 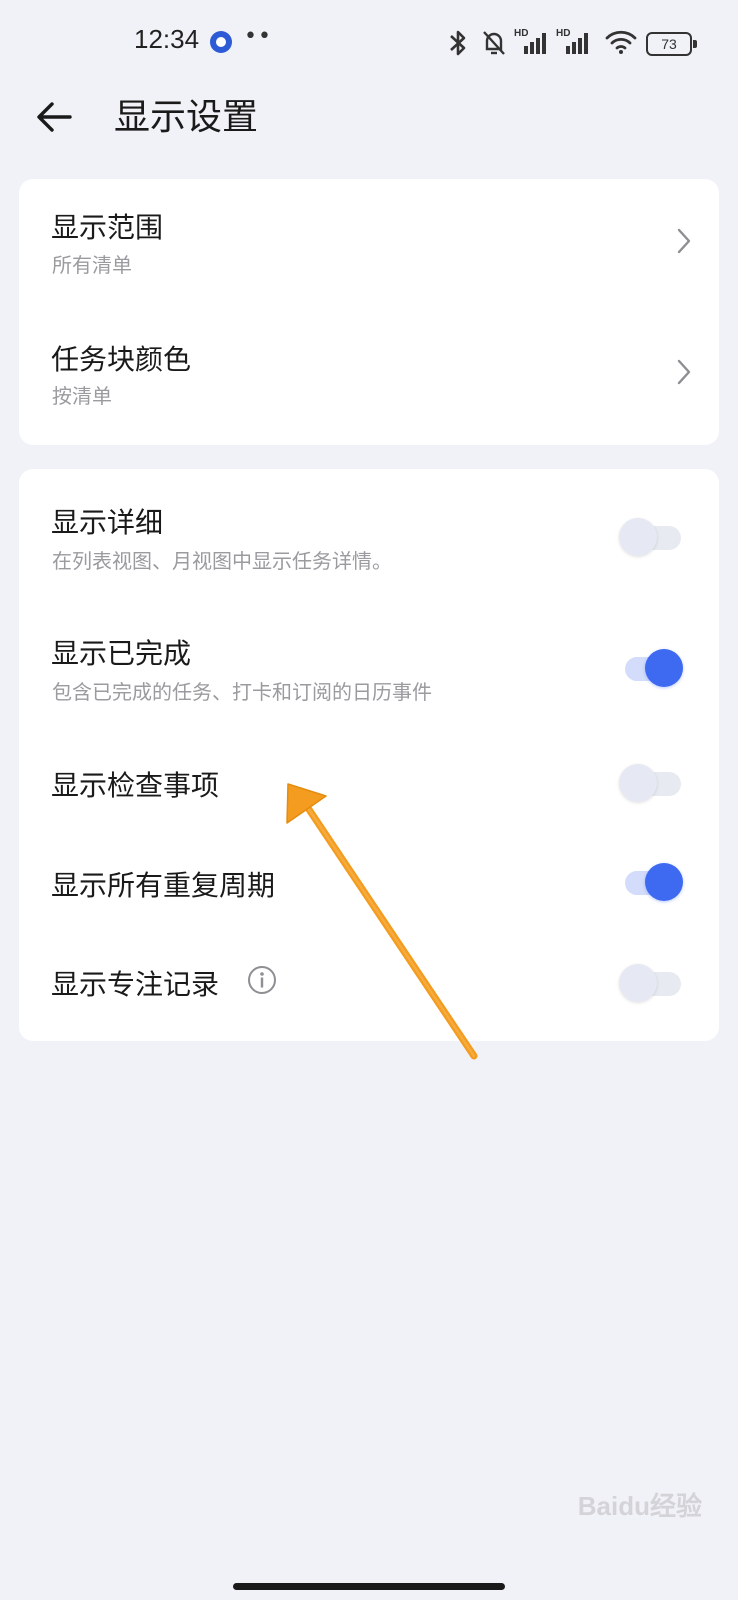 I want to click on task-color-title: 任务块颜色, so click(x=121, y=359).